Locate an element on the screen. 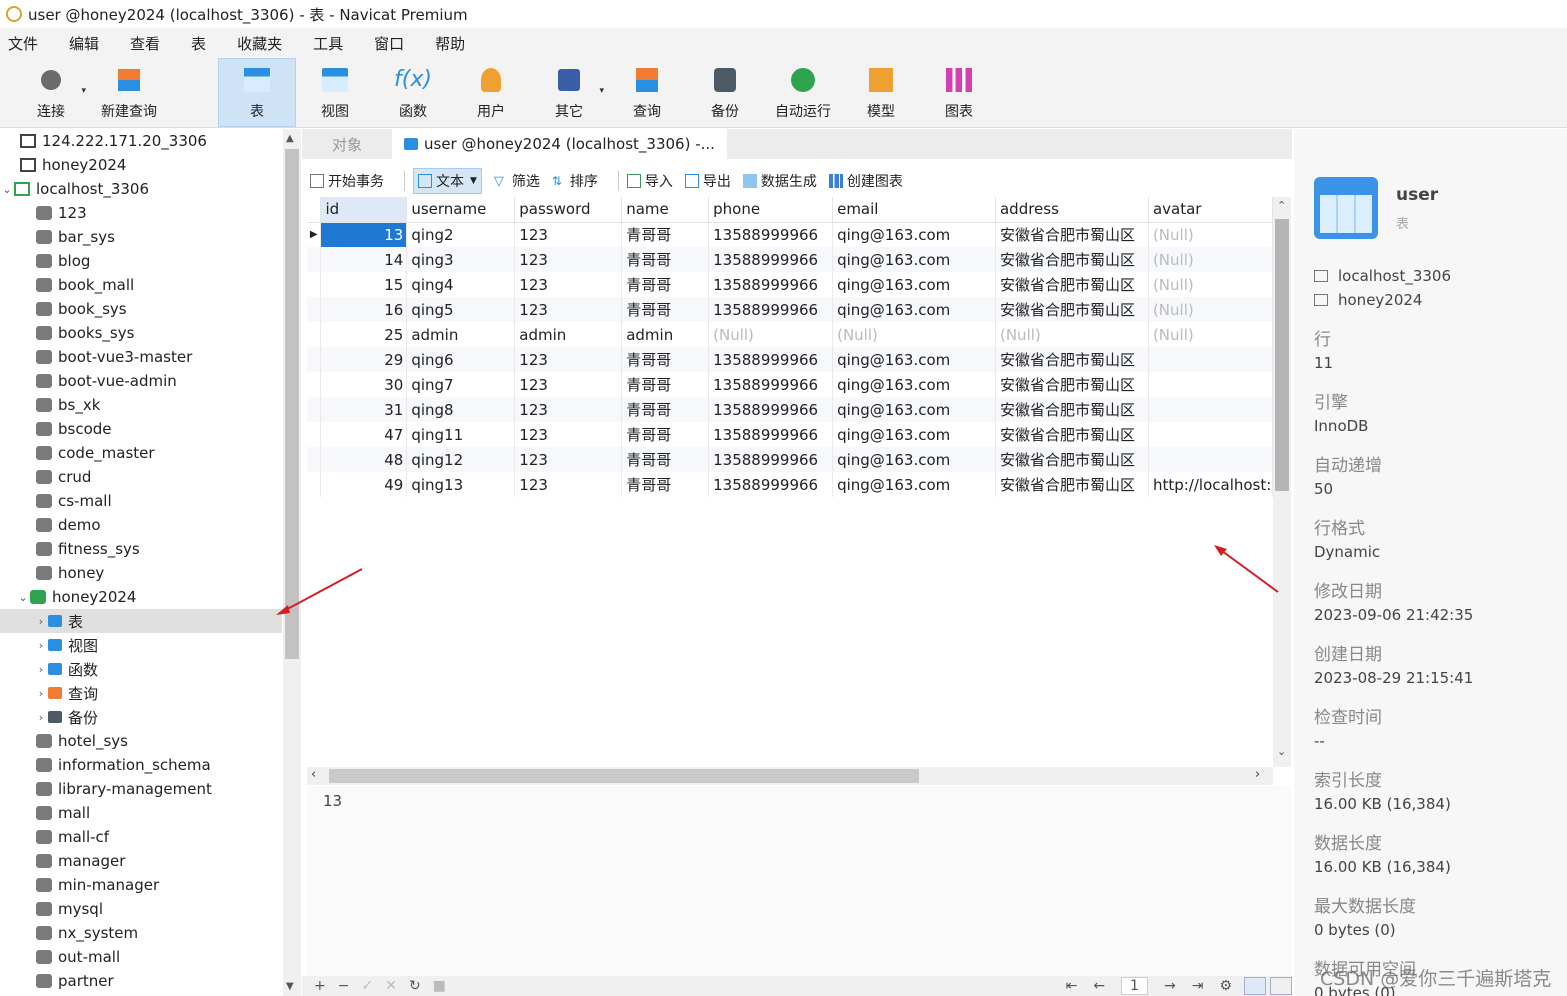 This screenshot has width=1567, height=996. cell-username: qing8 is located at coordinates (461, 409).